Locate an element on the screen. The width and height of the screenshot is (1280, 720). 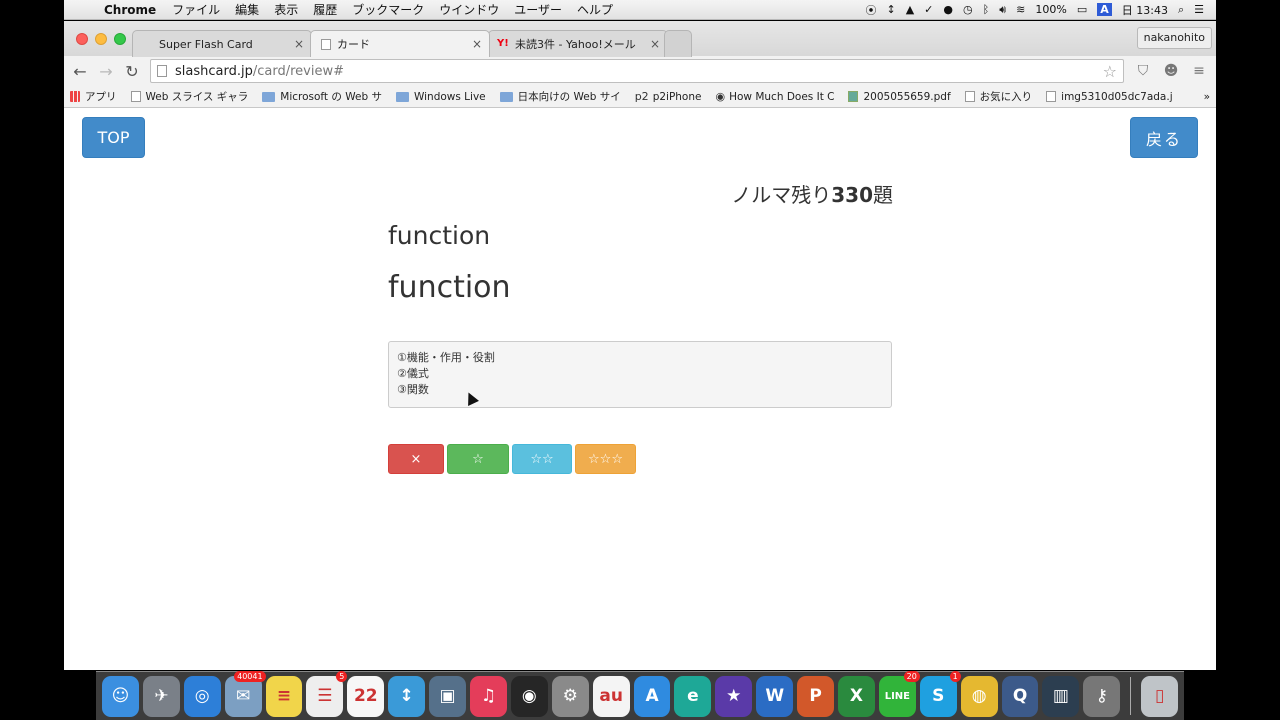
top-button: TOP is located at coordinates (113, 137).